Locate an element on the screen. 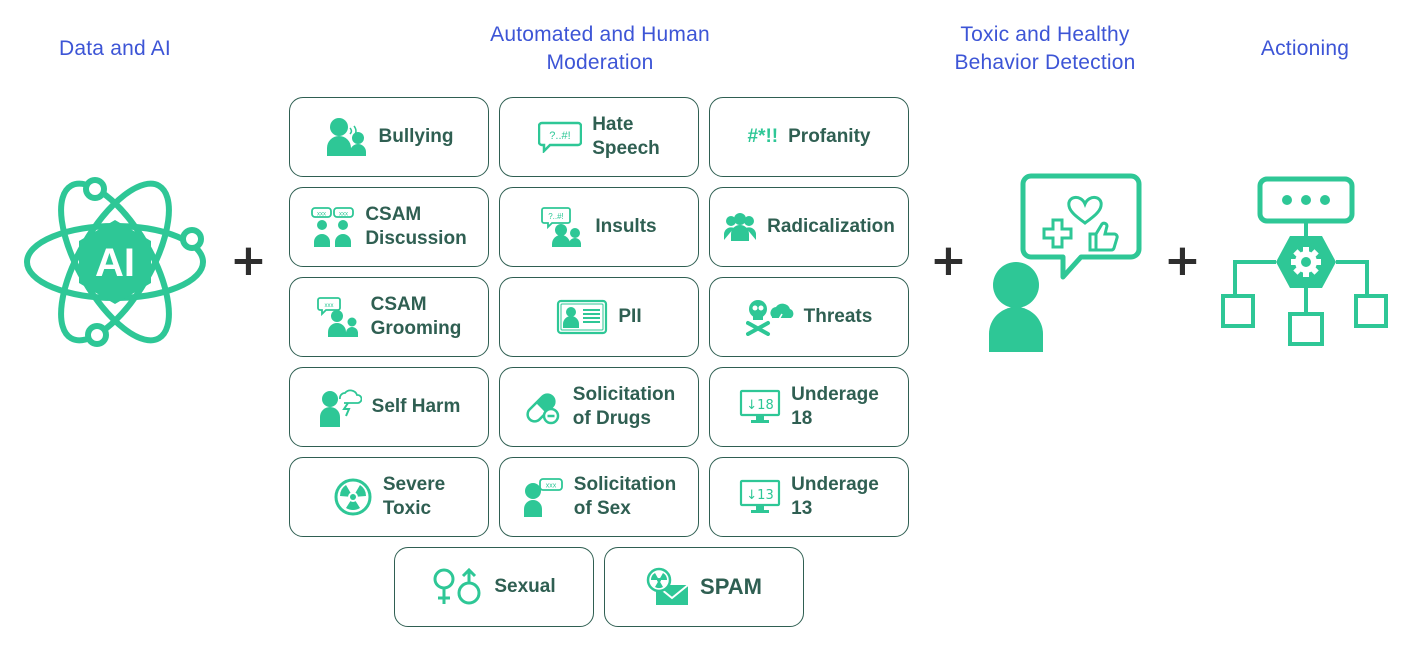  monitor-18-icon: ↓18 is located at coordinates (760, 407).